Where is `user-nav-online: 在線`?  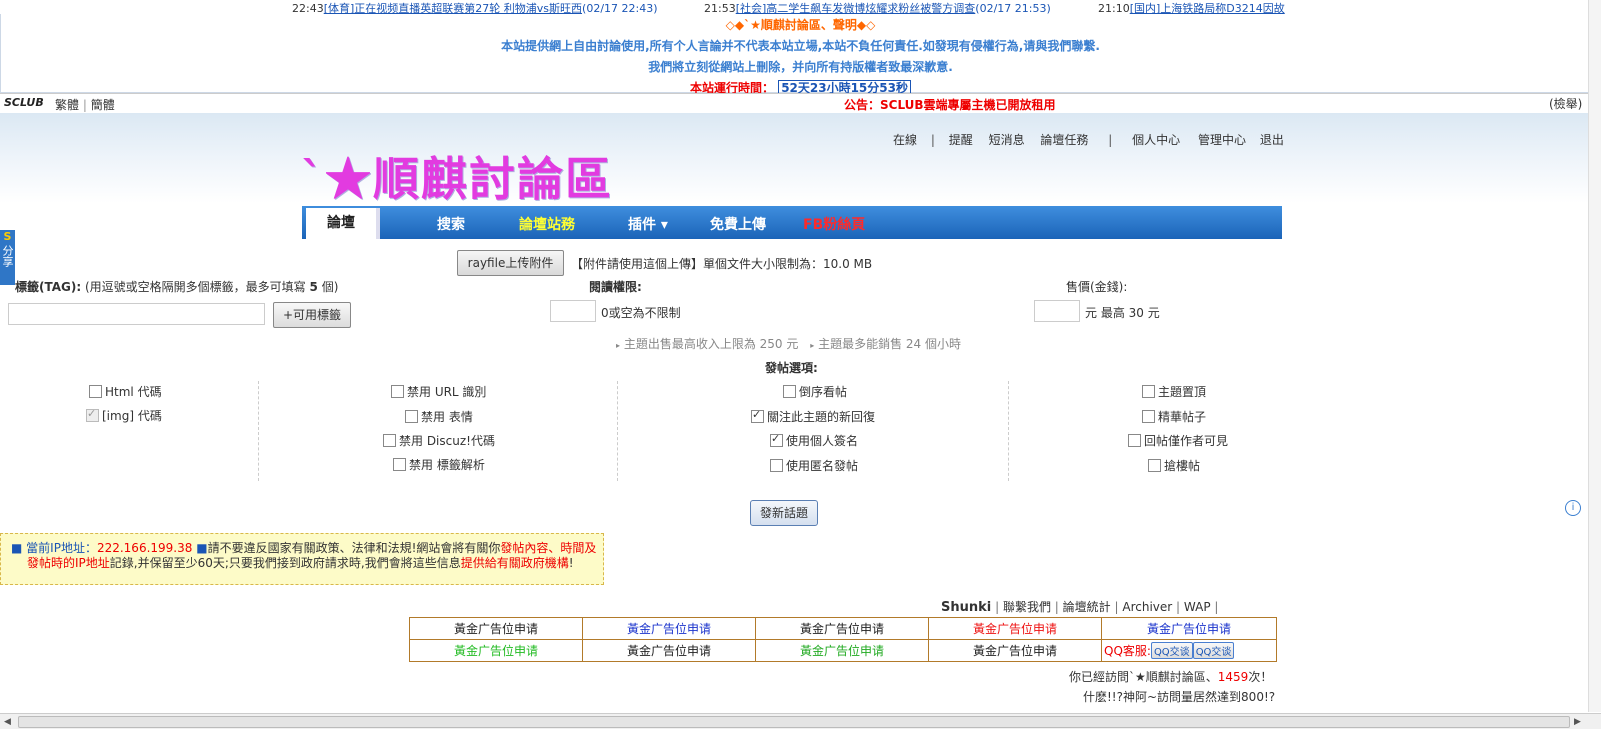 user-nav-online: 在線 is located at coordinates (905, 140).